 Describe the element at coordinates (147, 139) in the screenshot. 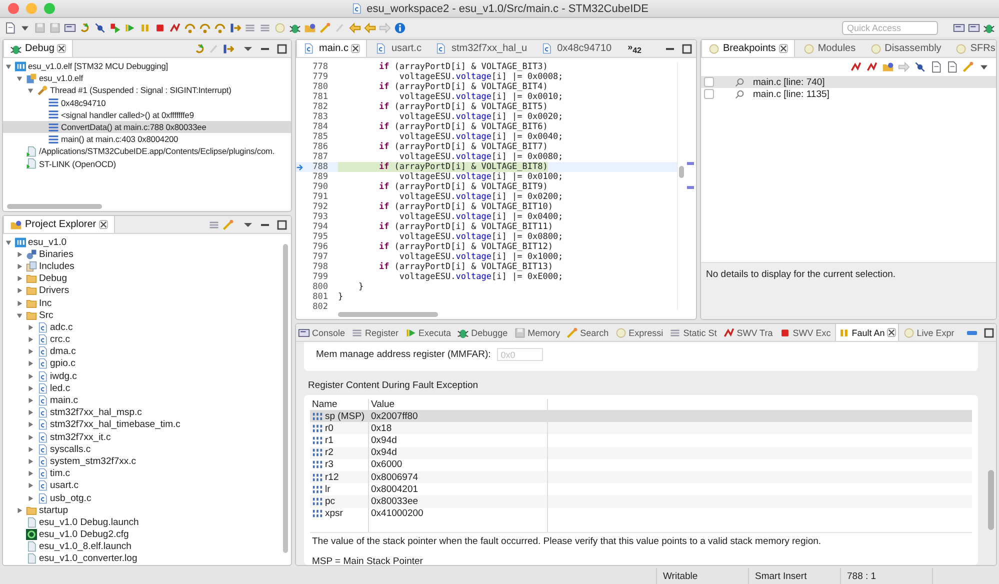

I see `tree-item: main() at main.c:403 0x8004200` at that location.